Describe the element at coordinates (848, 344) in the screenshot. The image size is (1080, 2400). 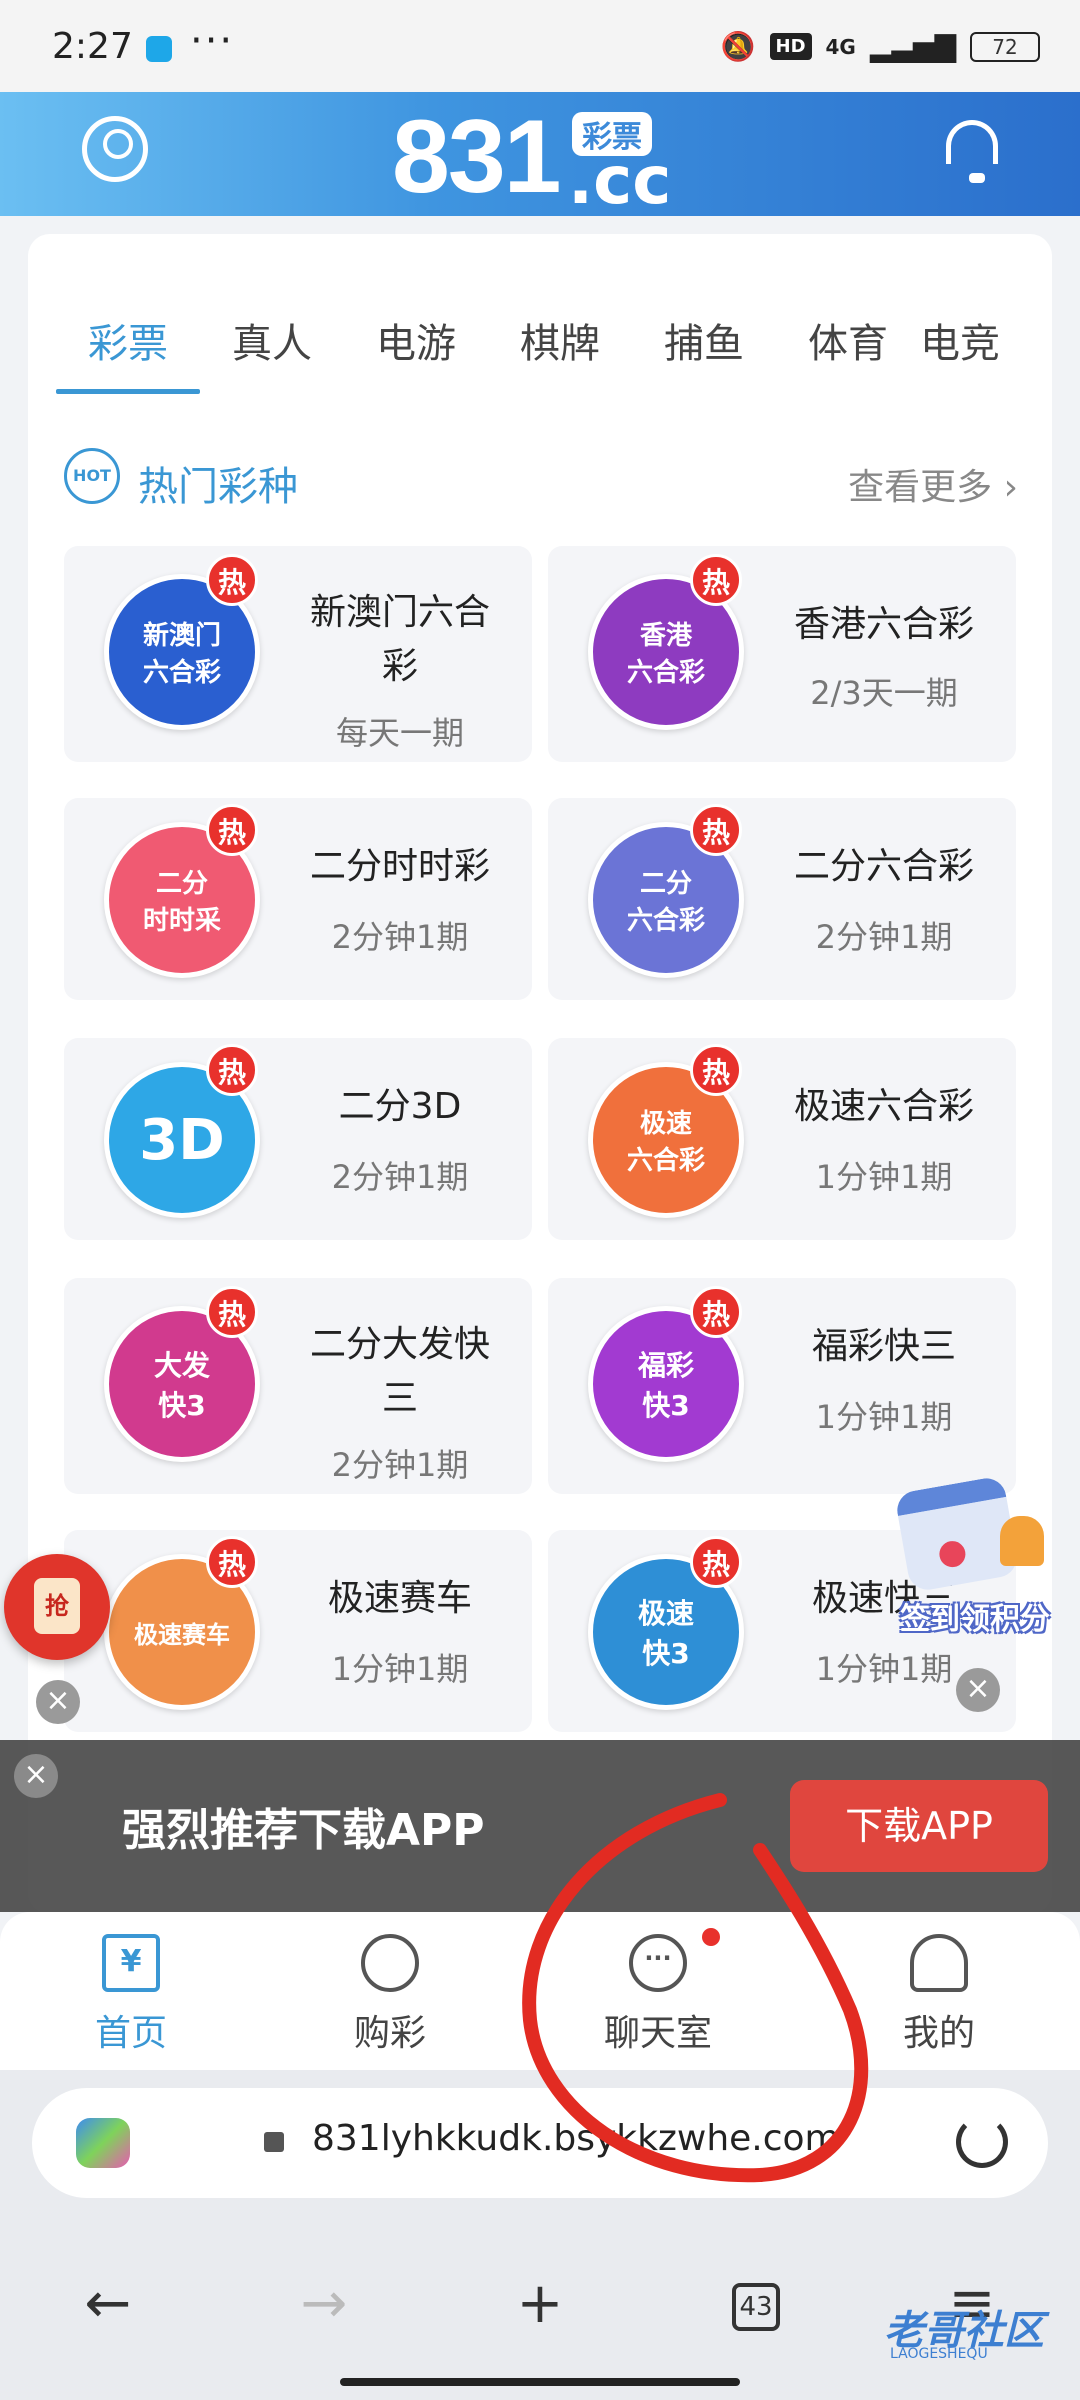
I see `tab-sports: 体育` at that location.